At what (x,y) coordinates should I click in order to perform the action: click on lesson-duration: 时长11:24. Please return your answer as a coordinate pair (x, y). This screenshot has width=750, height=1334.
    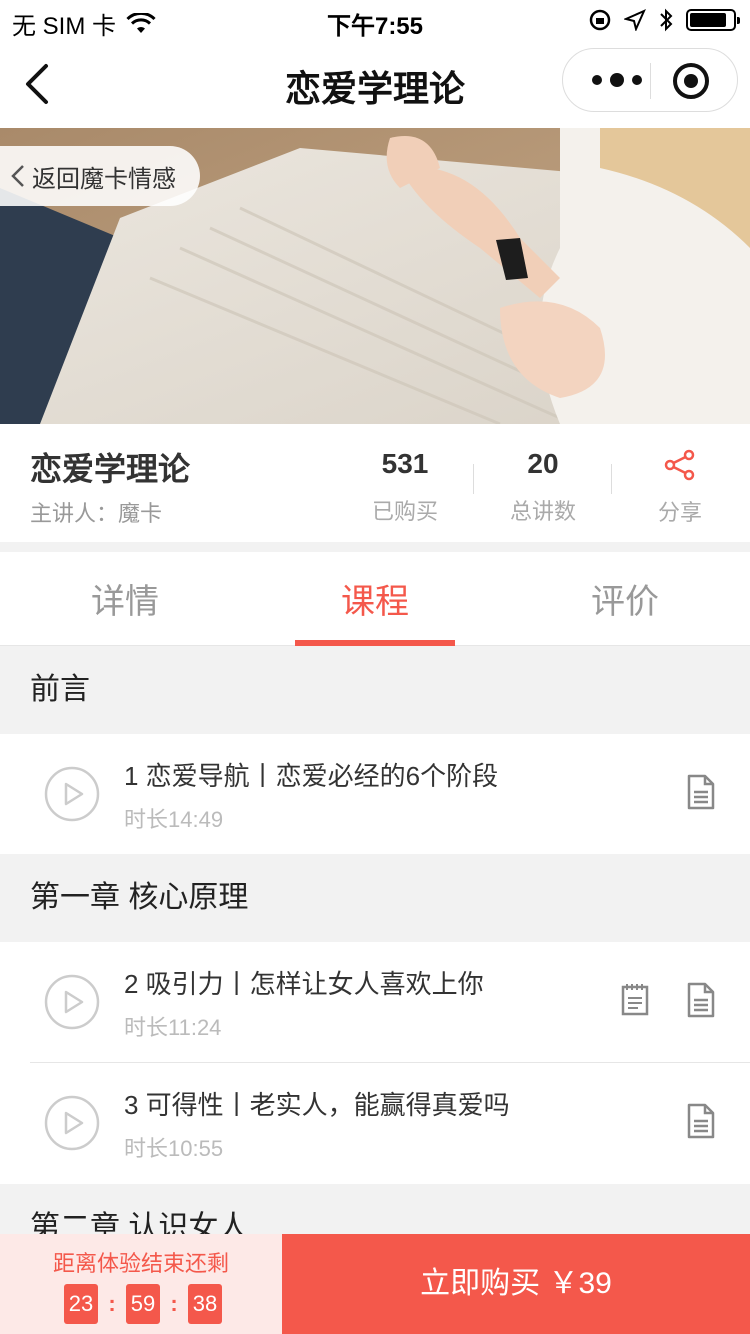
    Looking at the image, I should click on (173, 1027).